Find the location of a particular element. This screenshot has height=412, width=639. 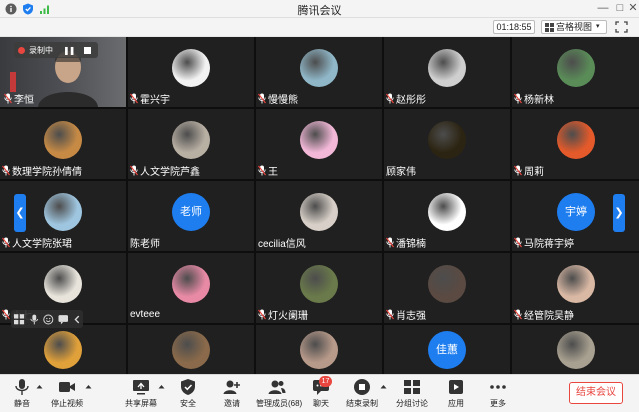

window-title: 腾讯会议 is located at coordinates (319, 11).